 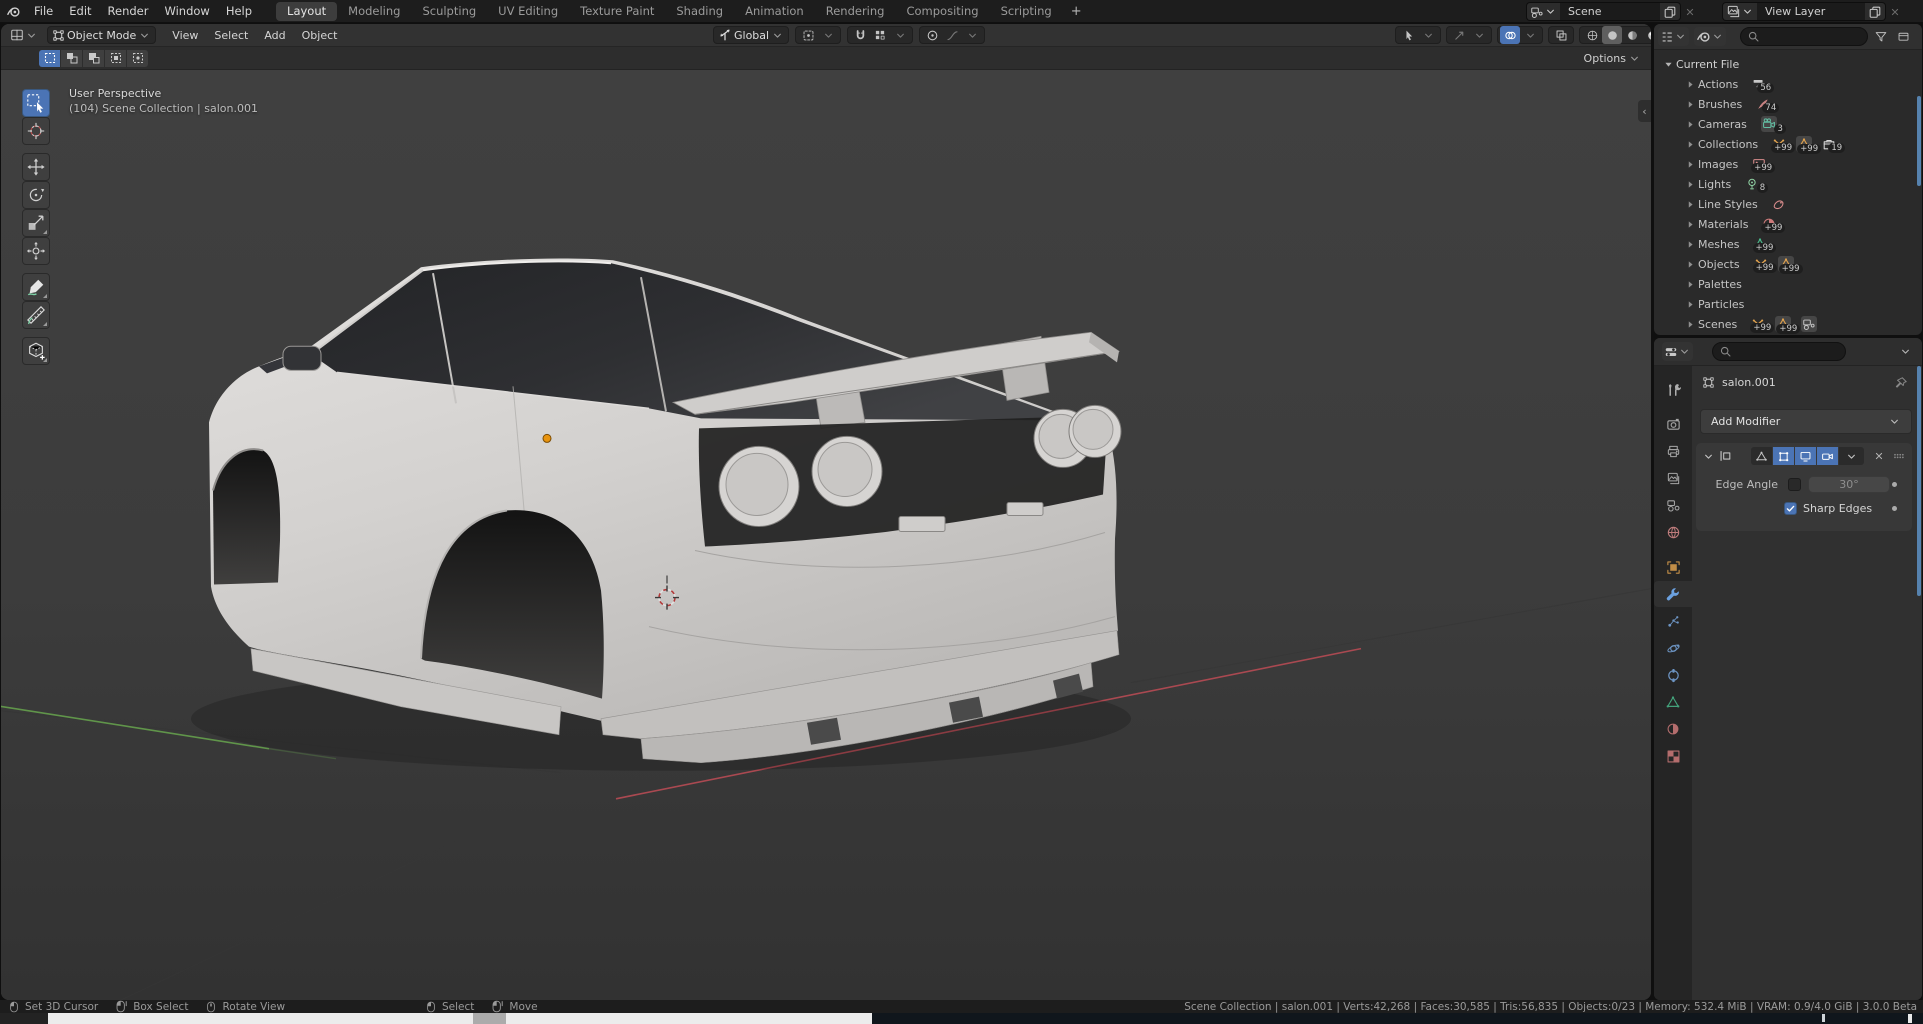 What do you see at coordinates (774, 11) in the screenshot?
I see `workspace-tab-animation: Animation` at bounding box center [774, 11].